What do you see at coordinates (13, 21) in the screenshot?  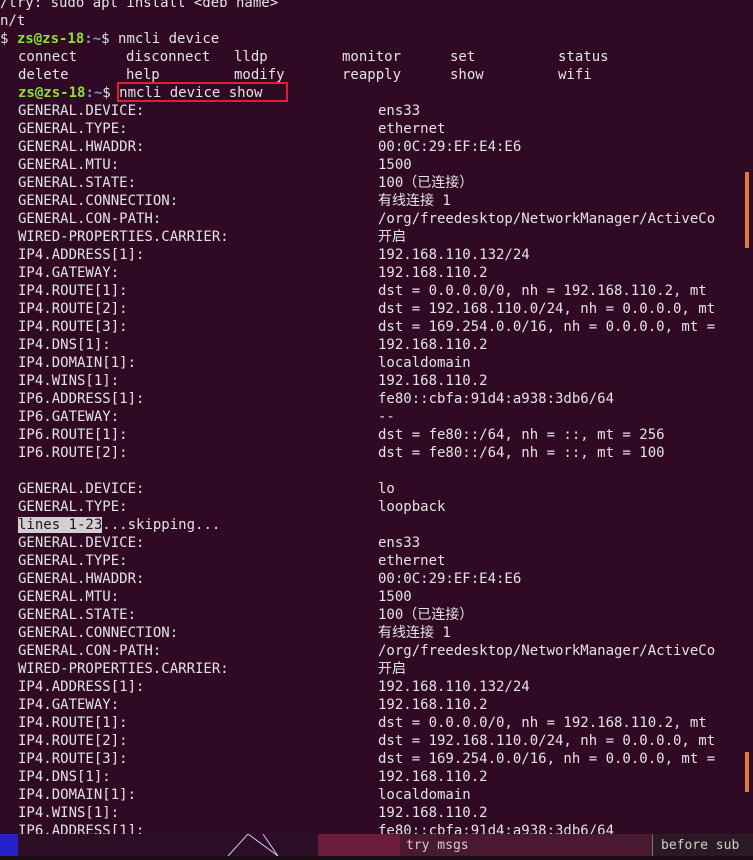 I see `output-line: n/t` at bounding box center [13, 21].